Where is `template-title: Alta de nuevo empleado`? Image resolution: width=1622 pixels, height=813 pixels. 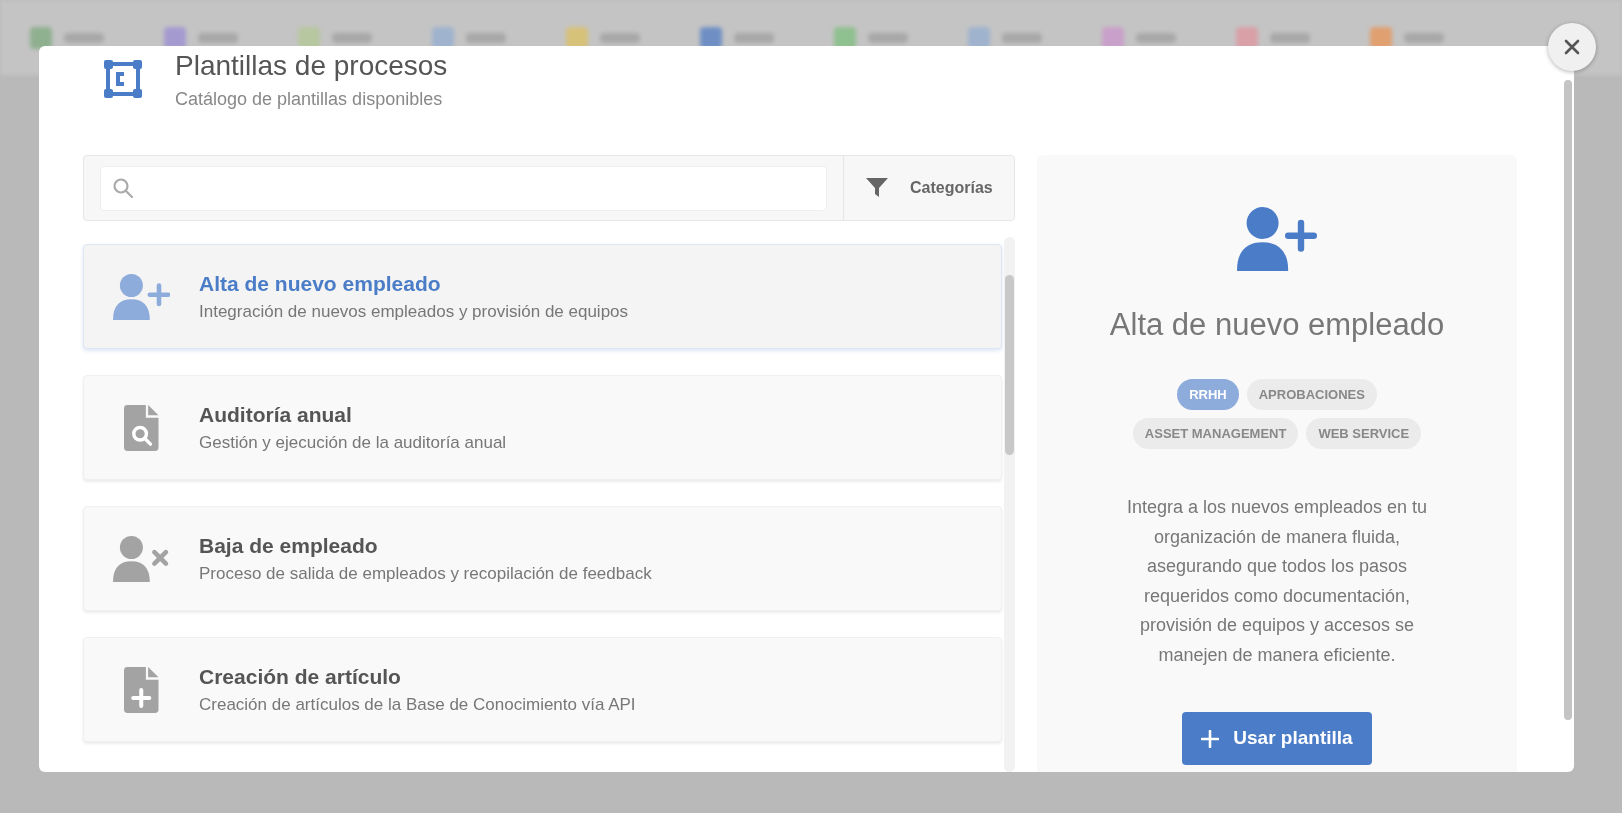 template-title: Alta de nuevo empleado is located at coordinates (320, 283).